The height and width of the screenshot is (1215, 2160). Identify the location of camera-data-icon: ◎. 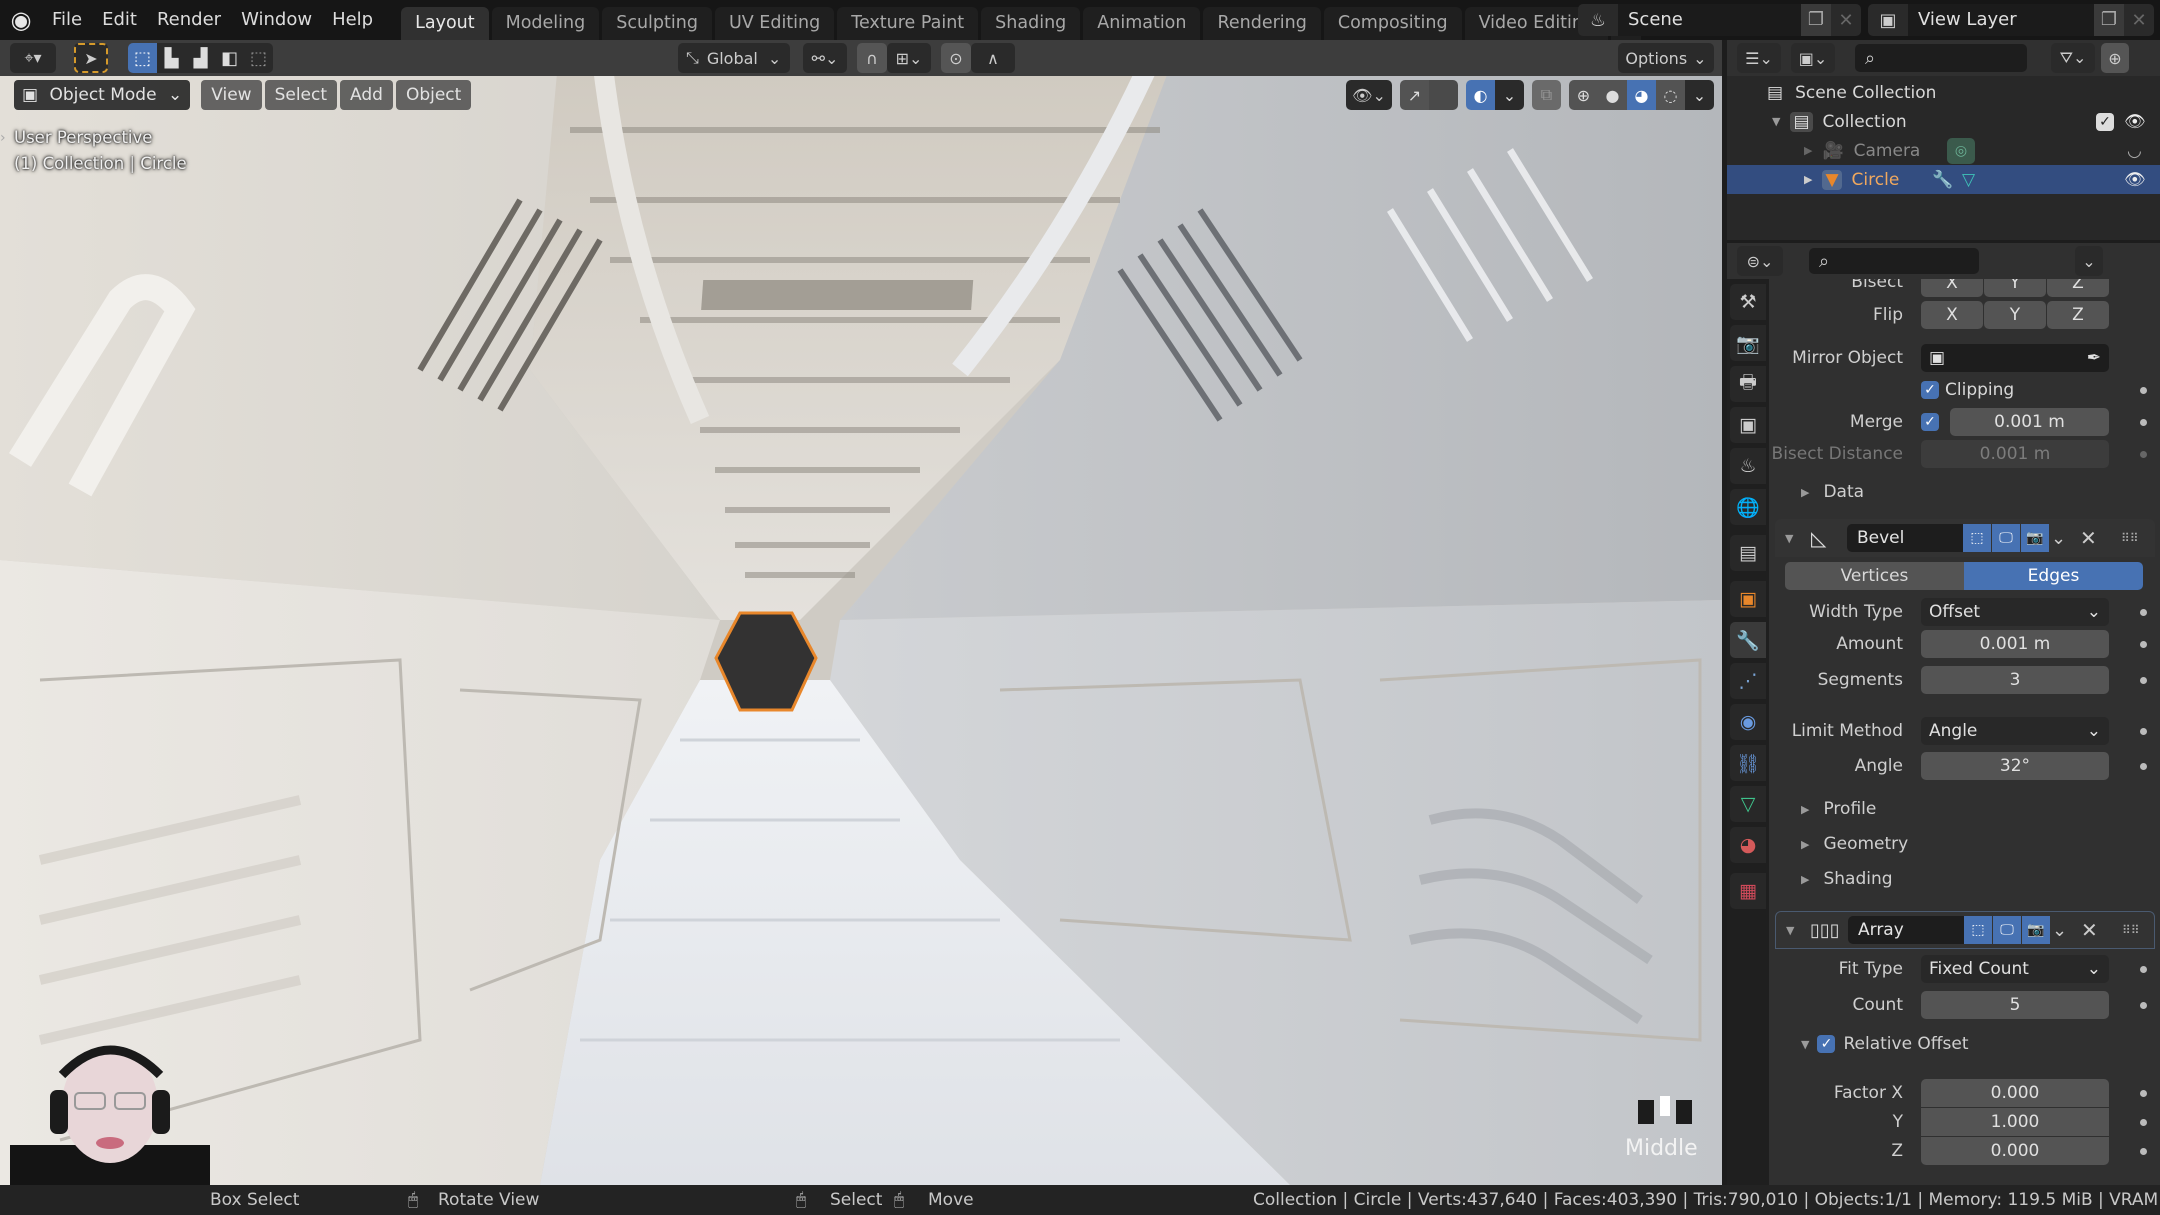
(1961, 150).